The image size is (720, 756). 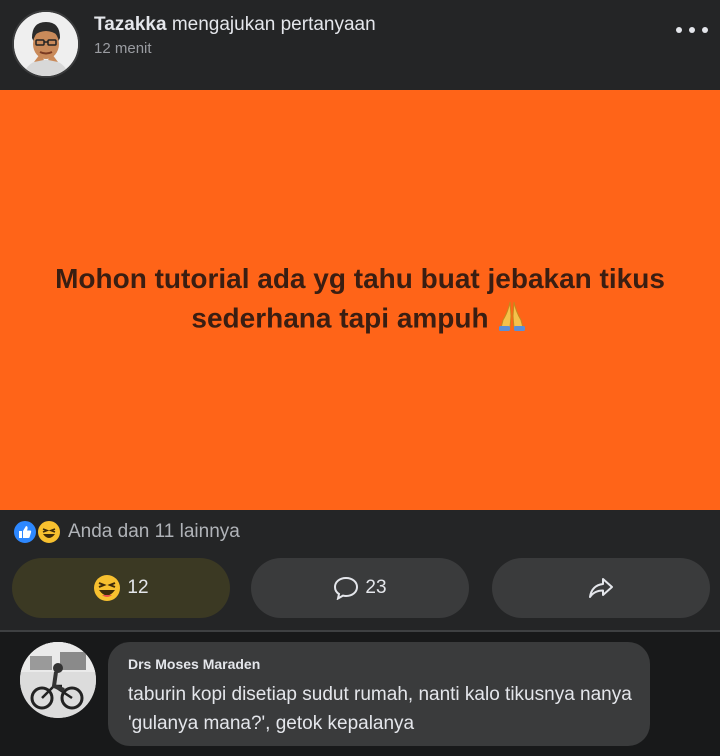 I want to click on post-header: Tazakka mengajukan pertanyaan 12 menit, so click(x=360, y=45).